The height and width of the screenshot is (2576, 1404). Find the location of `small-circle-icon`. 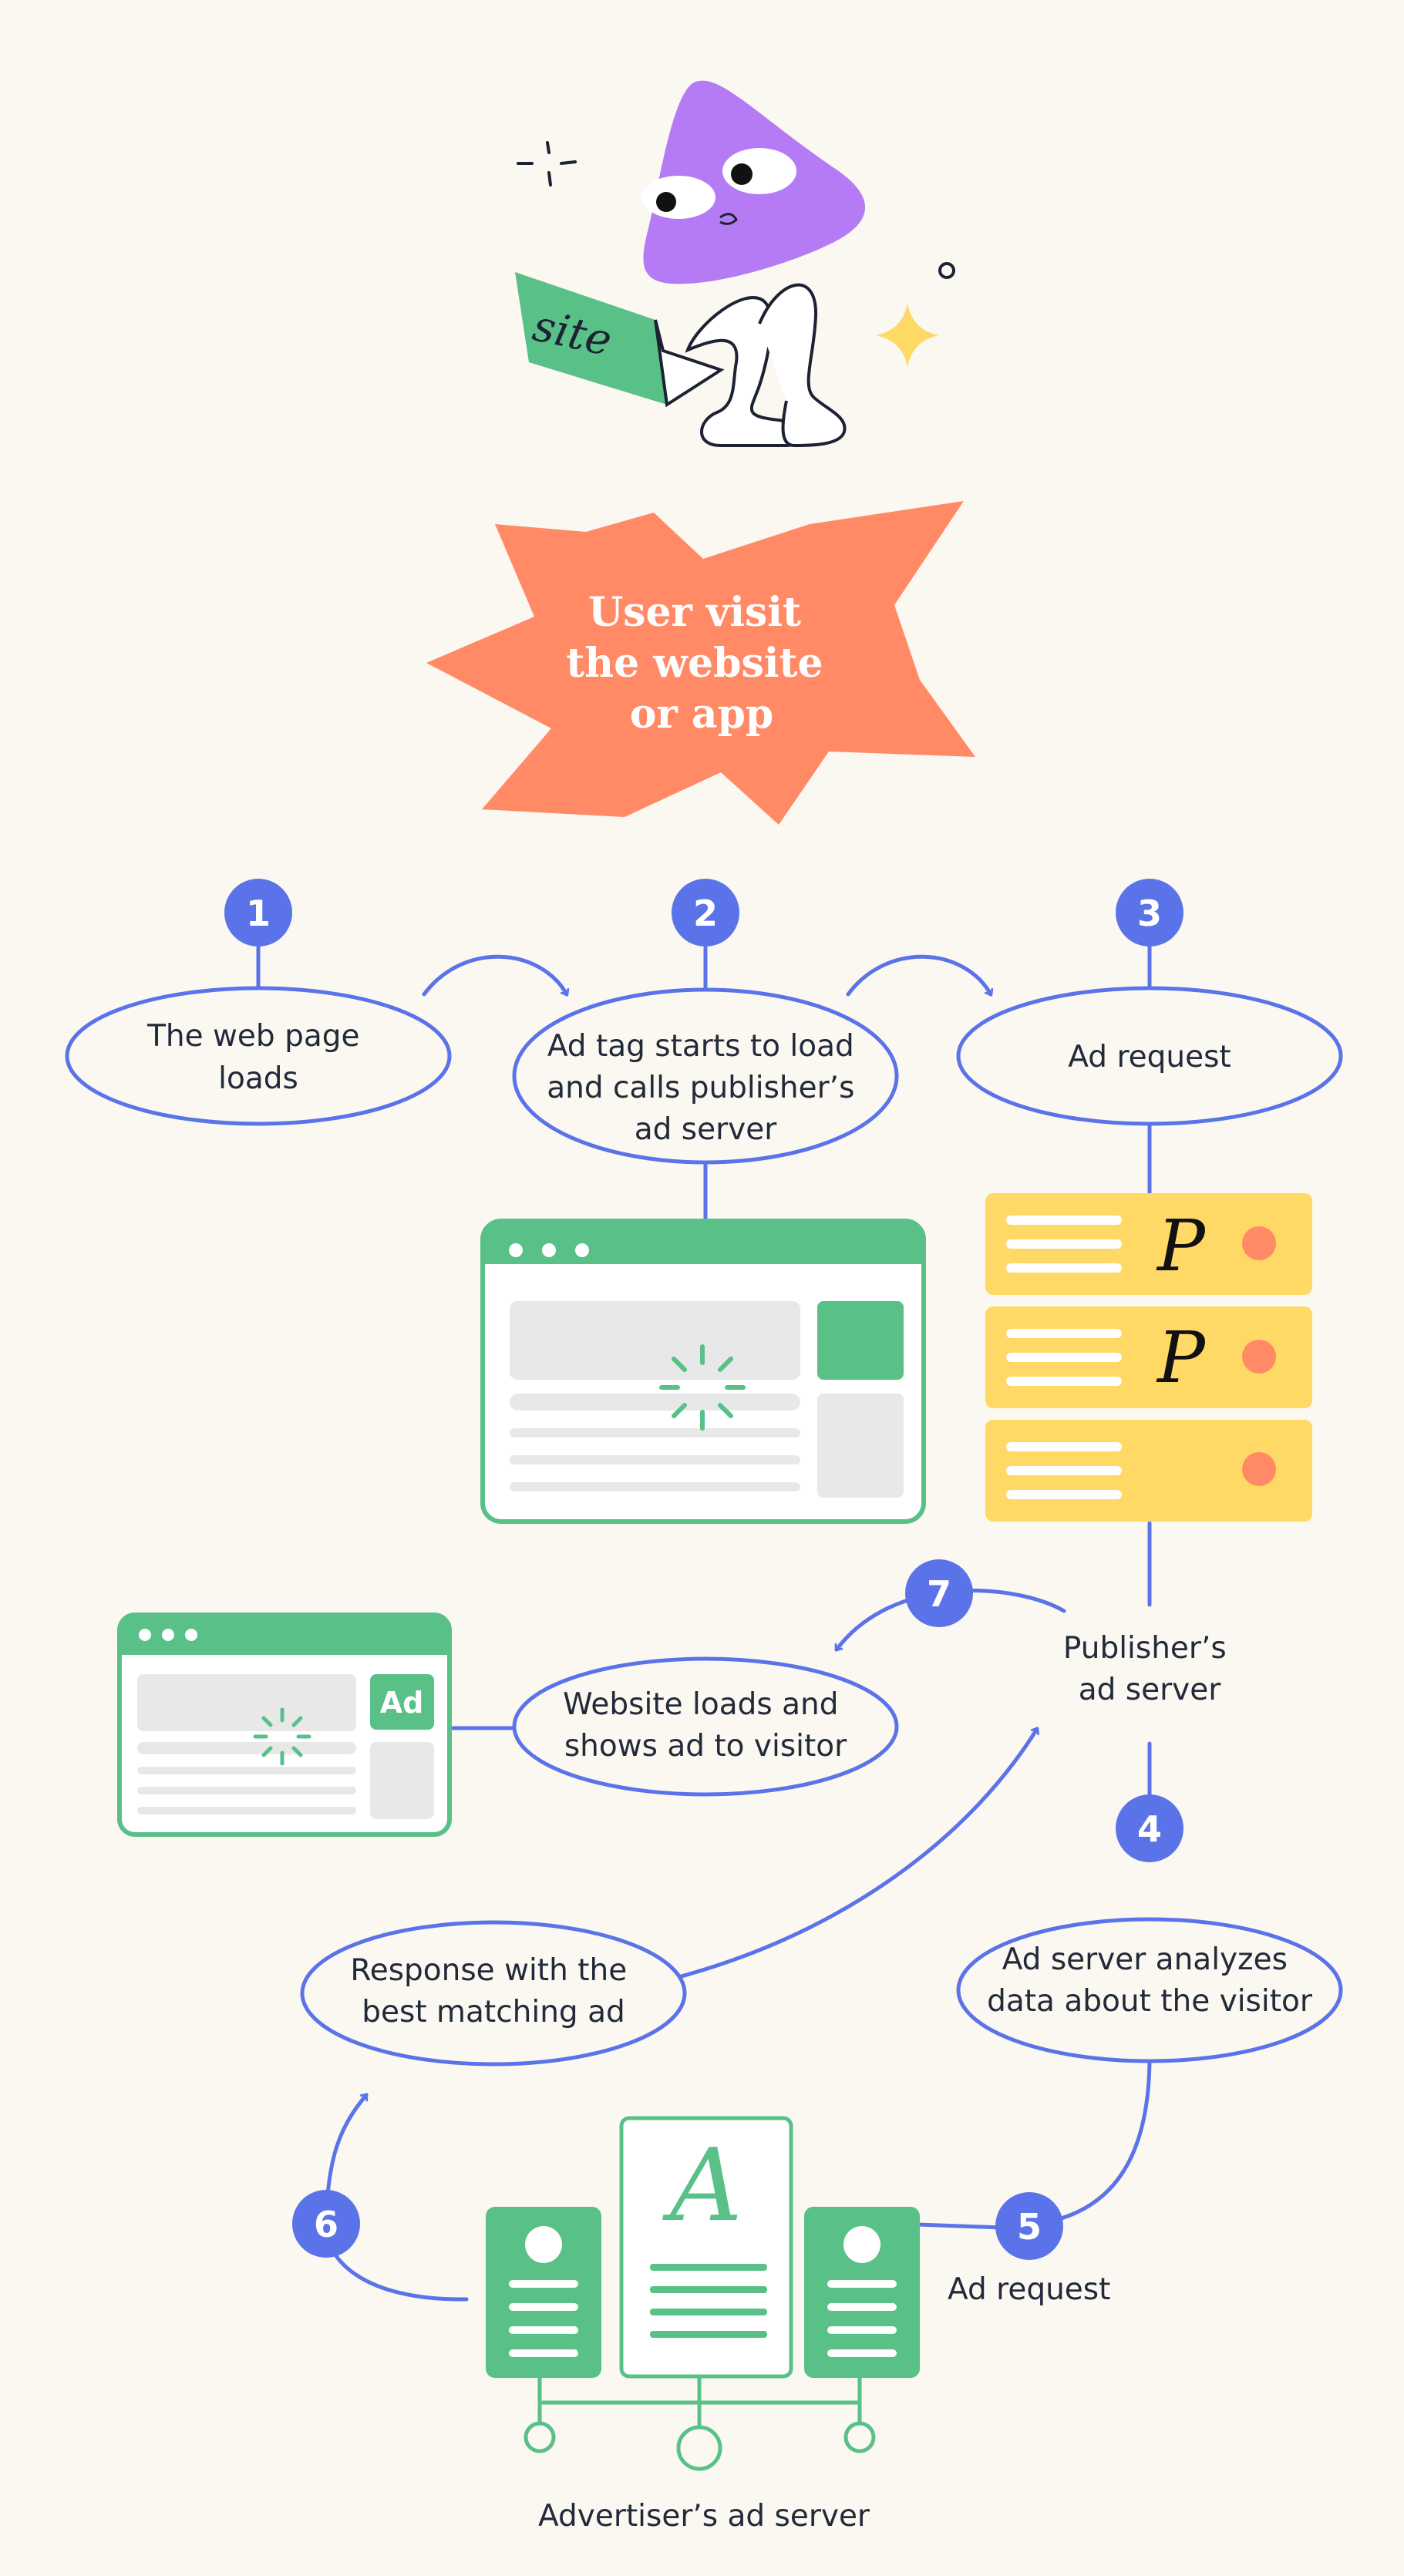

small-circle-icon is located at coordinates (947, 270).